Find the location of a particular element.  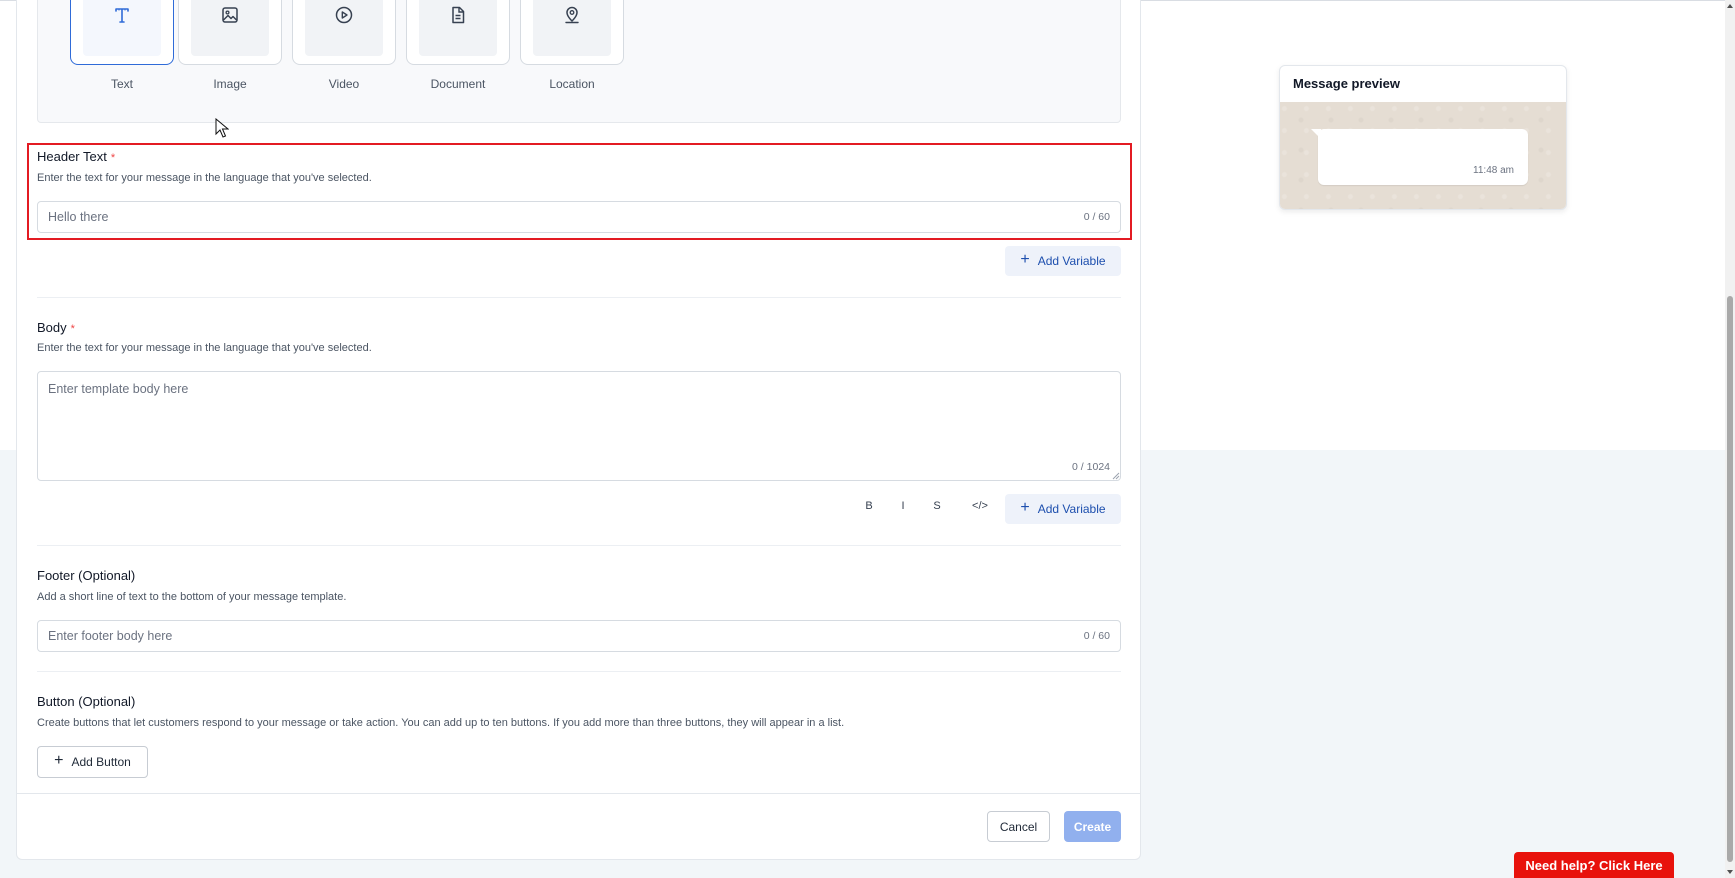

media-option-video: Video is located at coordinates (344, 45).